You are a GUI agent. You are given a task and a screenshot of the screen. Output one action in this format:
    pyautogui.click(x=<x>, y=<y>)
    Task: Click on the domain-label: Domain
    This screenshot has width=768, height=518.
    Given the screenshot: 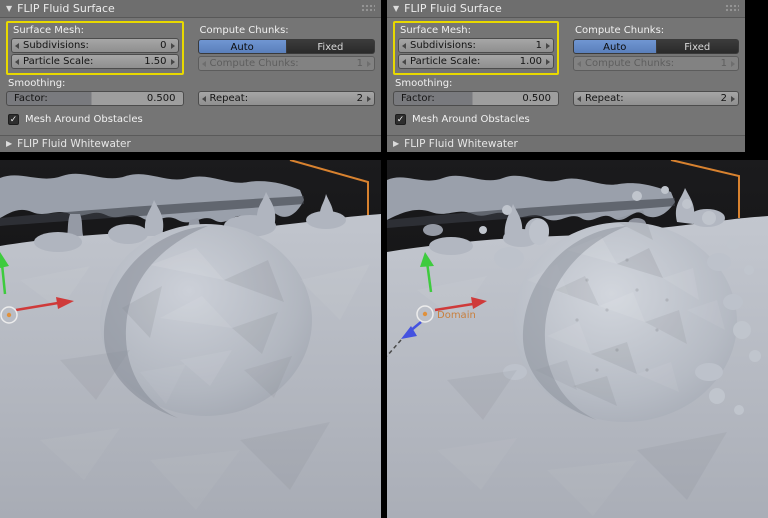 What is the action you would take?
    pyautogui.click(x=456, y=315)
    